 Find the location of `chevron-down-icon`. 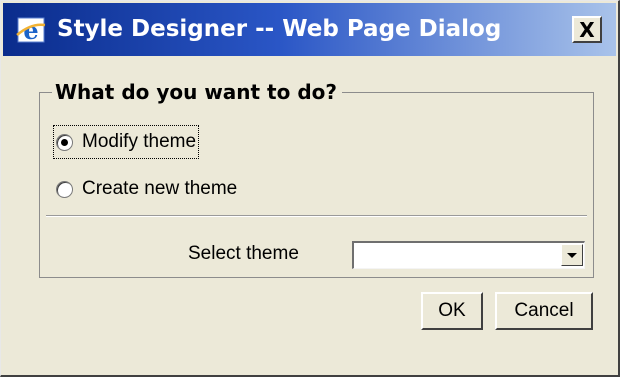

chevron-down-icon is located at coordinates (572, 255).